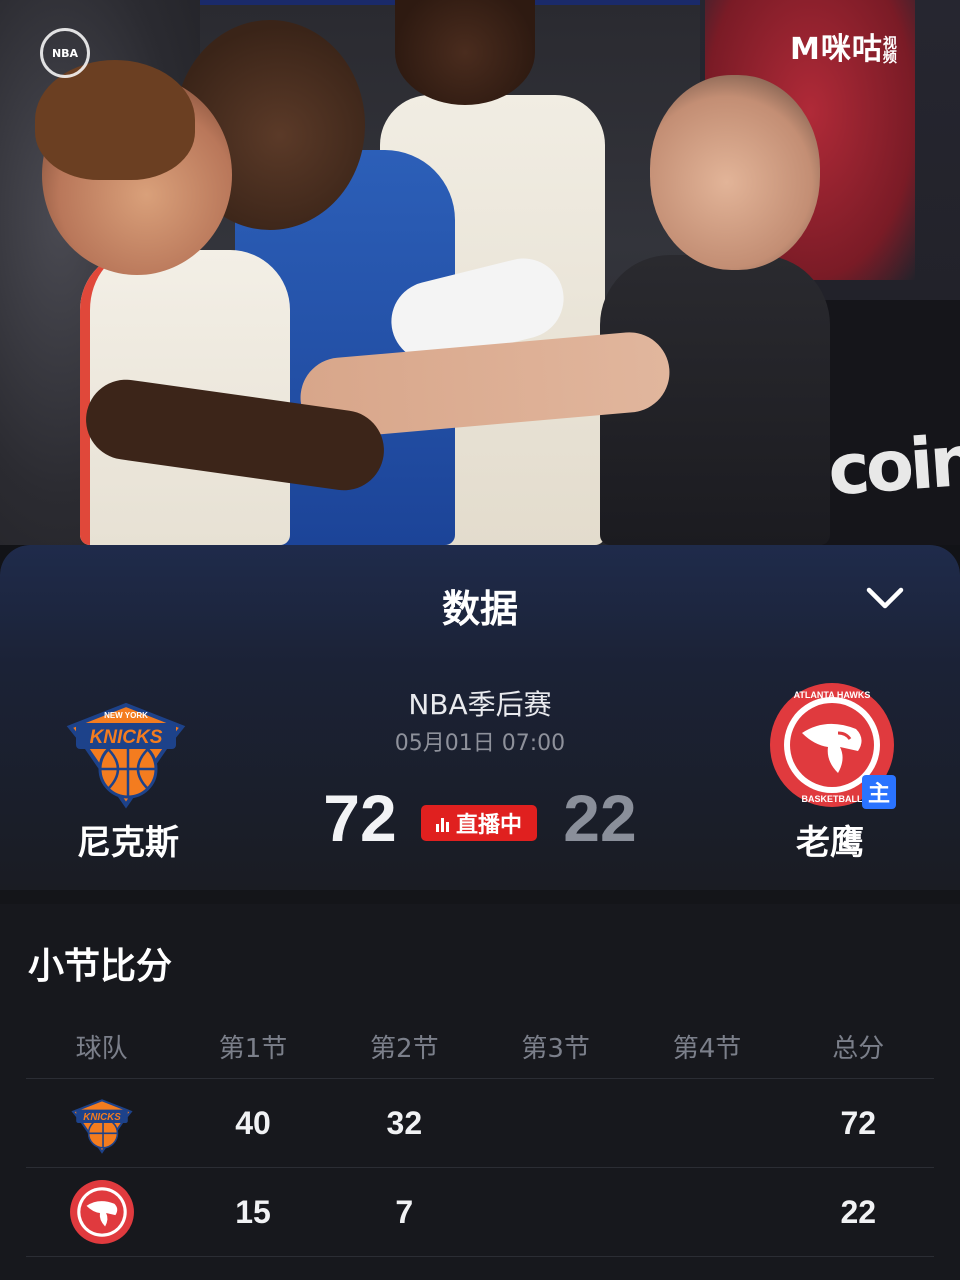 This screenshot has height=1280, width=960. Describe the element at coordinates (480, 704) in the screenshot. I see `league-name: NBA季后赛` at that location.